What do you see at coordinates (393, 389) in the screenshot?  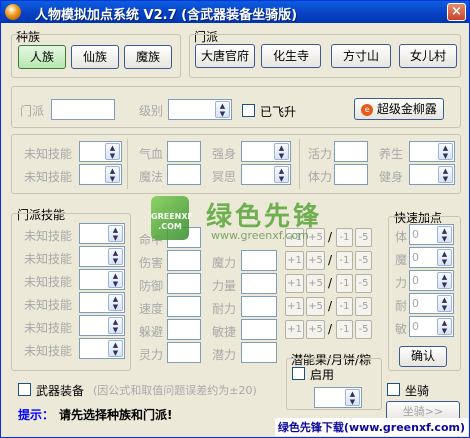 I see `mount-checkbox` at bounding box center [393, 389].